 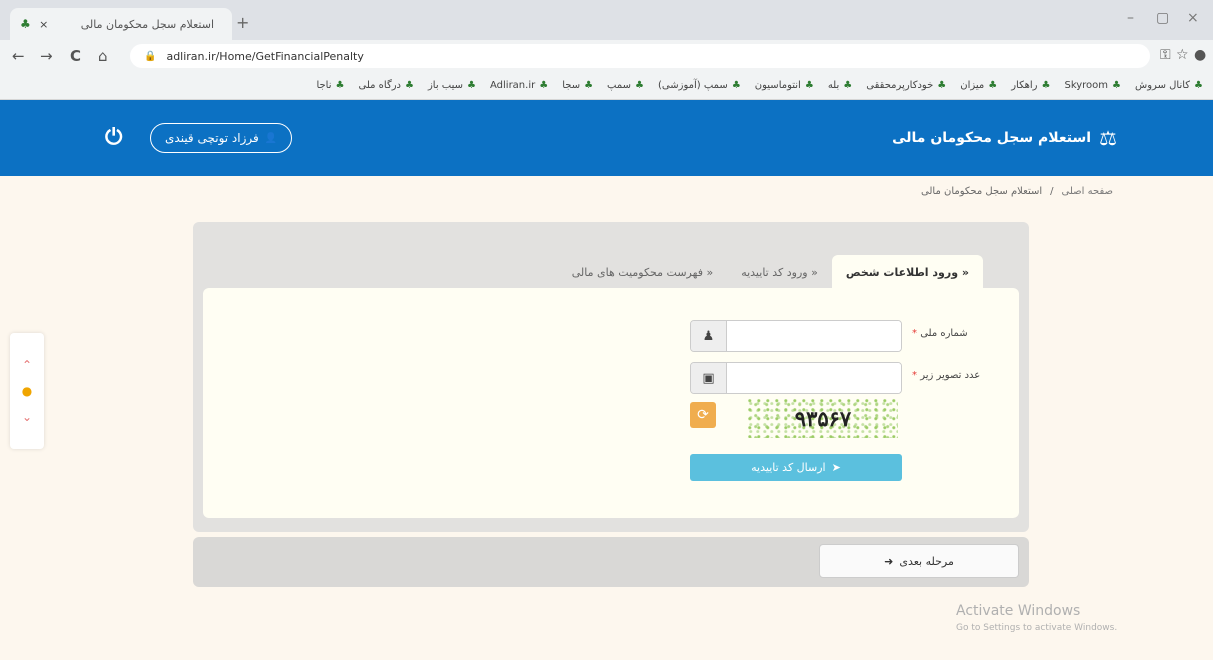 I want to click on key-icon: ⚿, so click(x=1165, y=55).